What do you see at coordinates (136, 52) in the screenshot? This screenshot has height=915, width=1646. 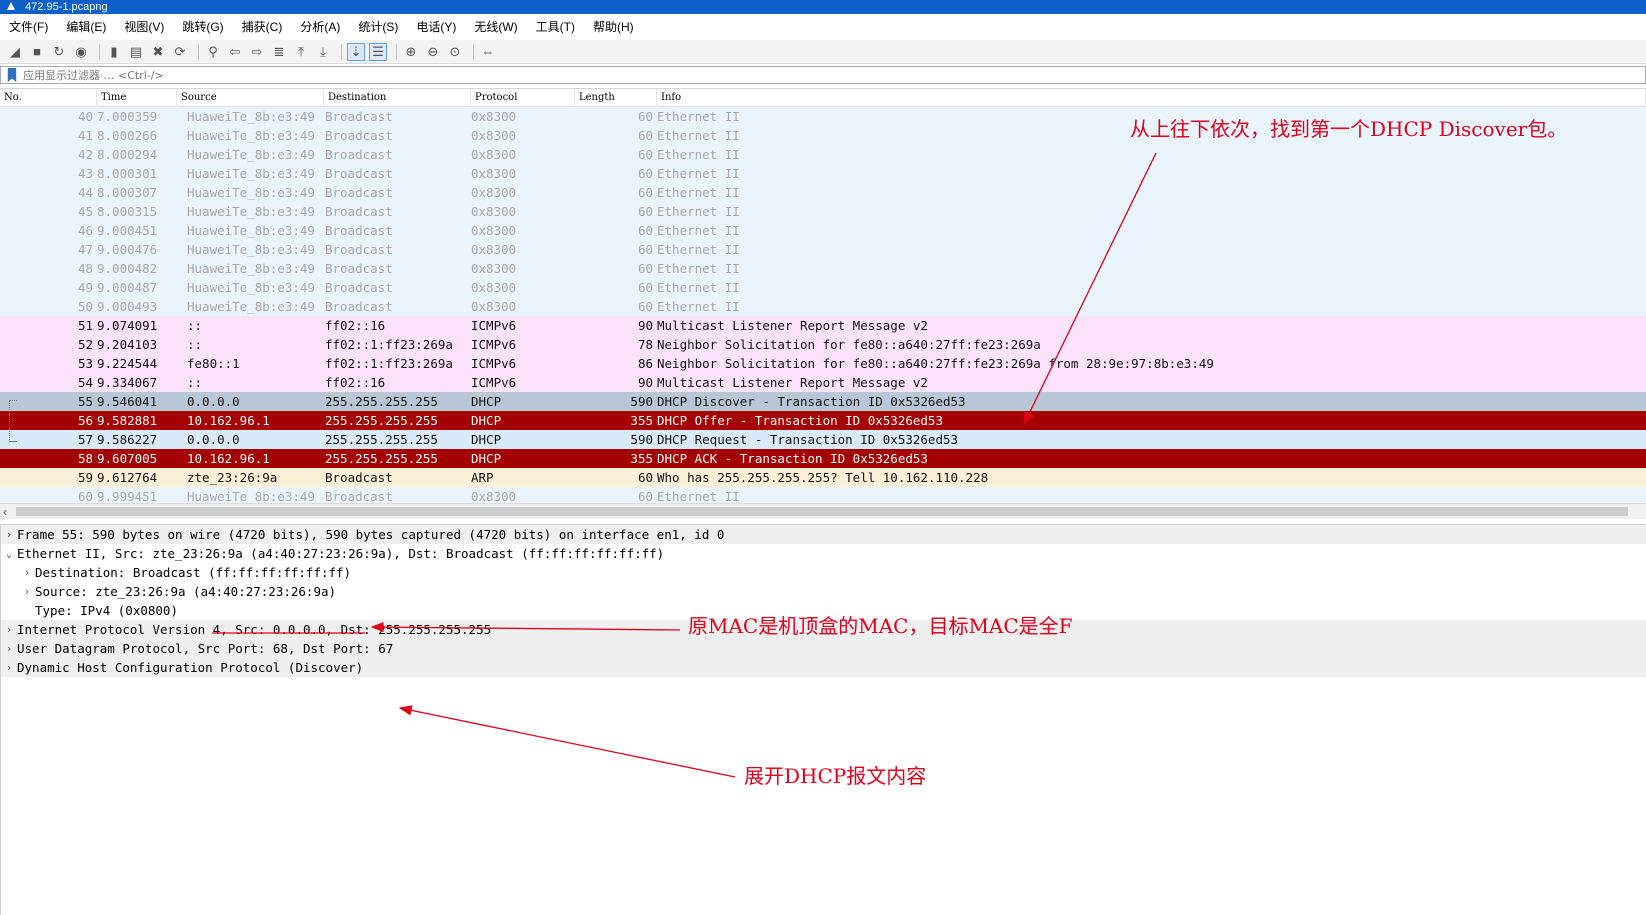 I see `save-icon: ▤` at bounding box center [136, 52].